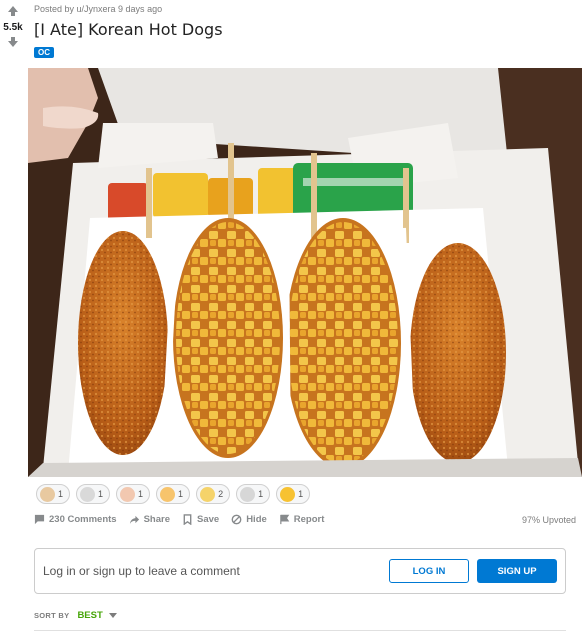 The width and height of the screenshot is (582, 642). Describe the element at coordinates (88, 494) in the screenshot. I see `award-face-icon` at that location.